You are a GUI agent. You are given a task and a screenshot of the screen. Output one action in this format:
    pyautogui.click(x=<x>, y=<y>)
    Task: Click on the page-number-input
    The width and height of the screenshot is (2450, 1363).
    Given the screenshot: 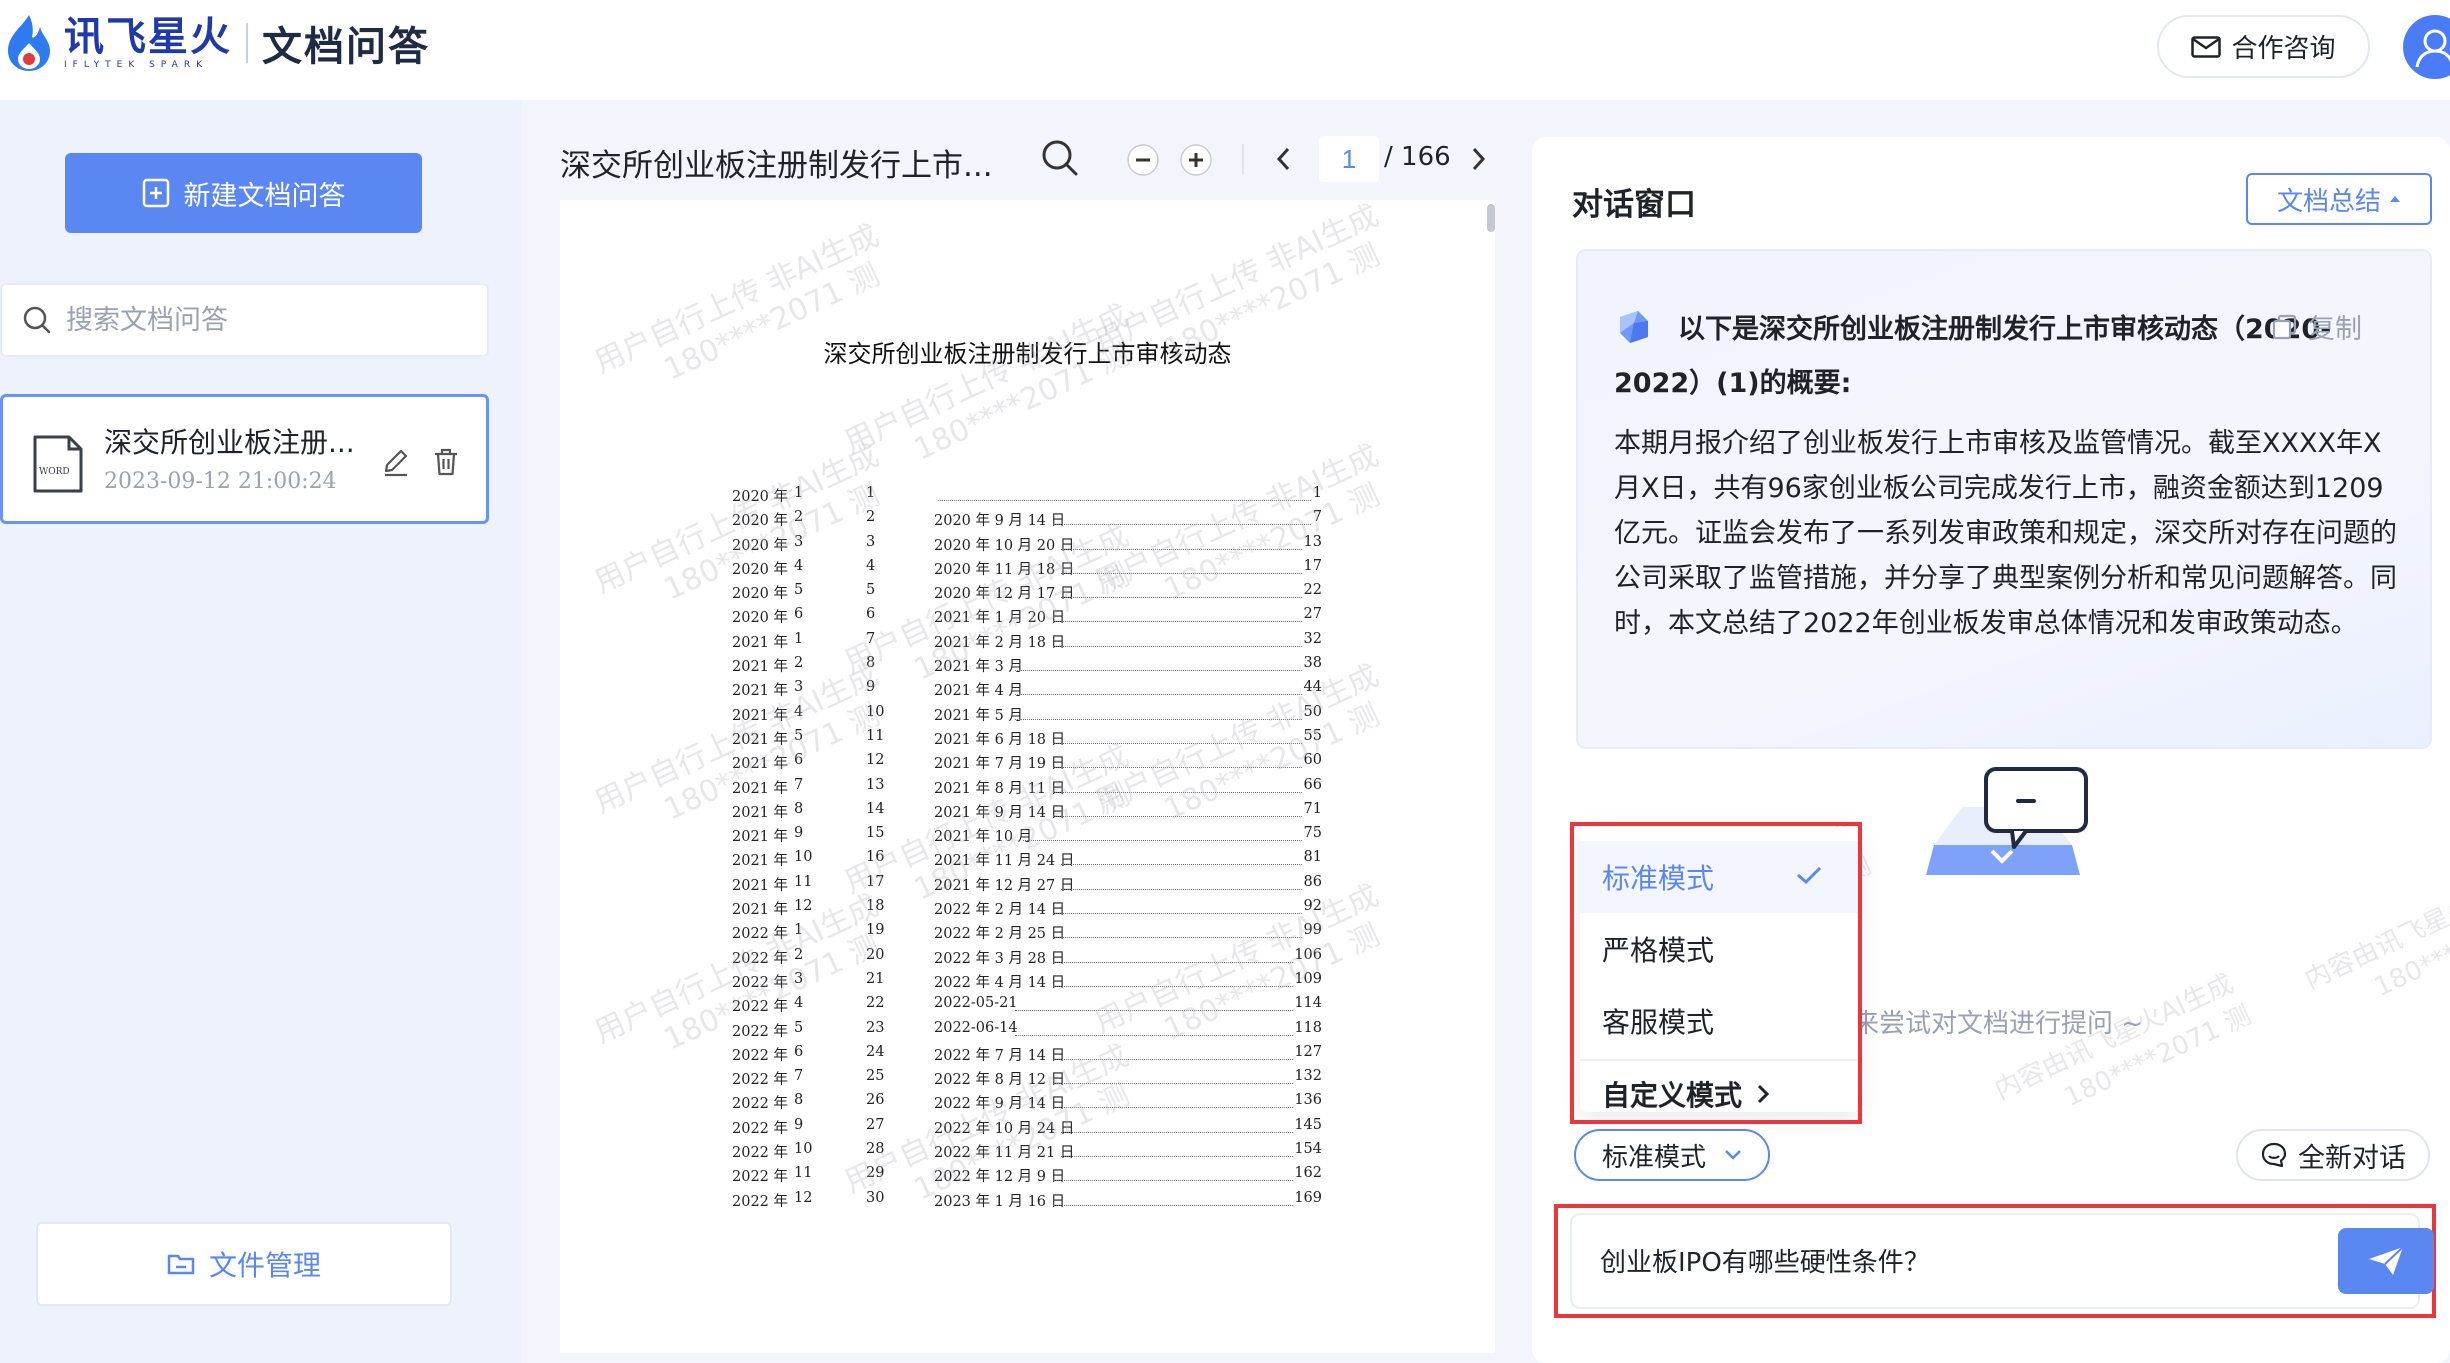 What is the action you would take?
    pyautogui.click(x=1349, y=159)
    